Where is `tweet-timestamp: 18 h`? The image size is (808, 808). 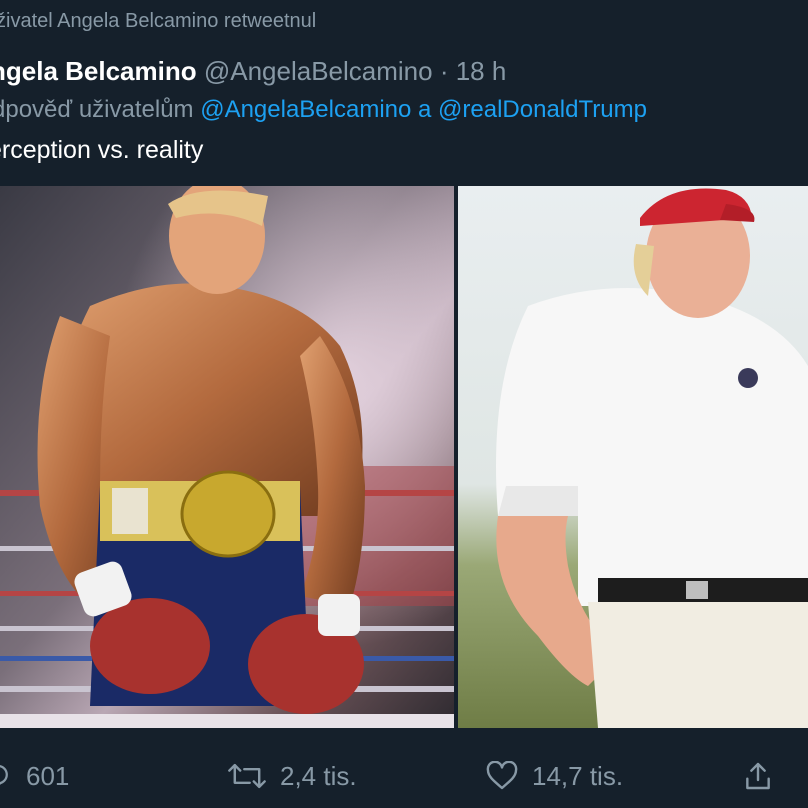 tweet-timestamp: 18 h is located at coordinates (481, 71).